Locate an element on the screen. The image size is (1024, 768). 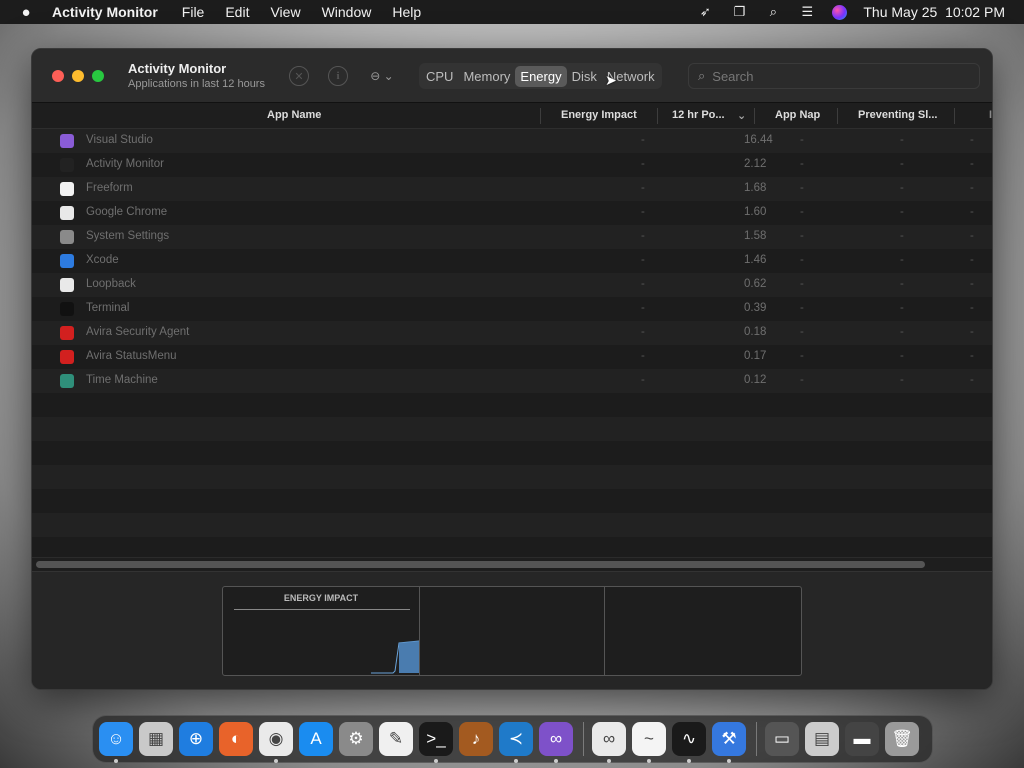
stop-process-icon: ✕ is located at coordinates (299, 76).